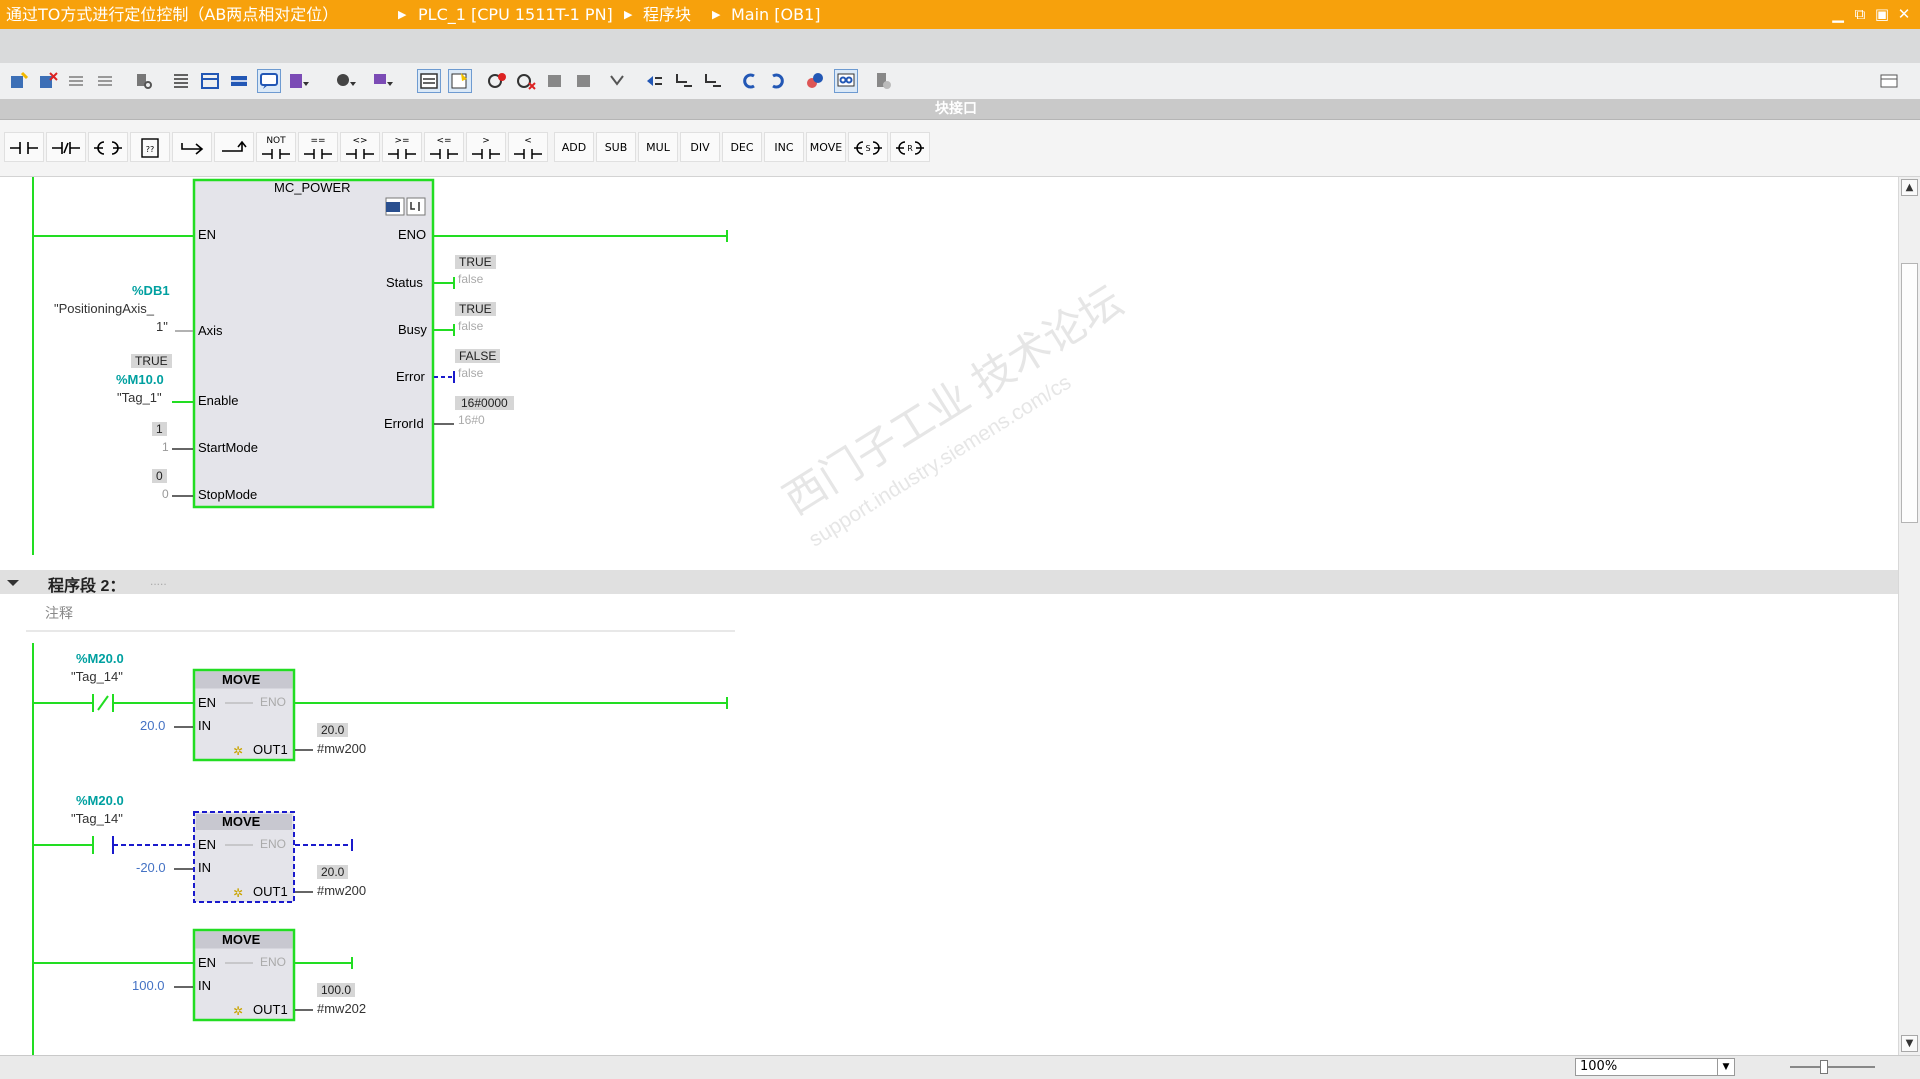  Describe the element at coordinates (868, 147) in the screenshot. I see `set-coil-button: S` at that location.